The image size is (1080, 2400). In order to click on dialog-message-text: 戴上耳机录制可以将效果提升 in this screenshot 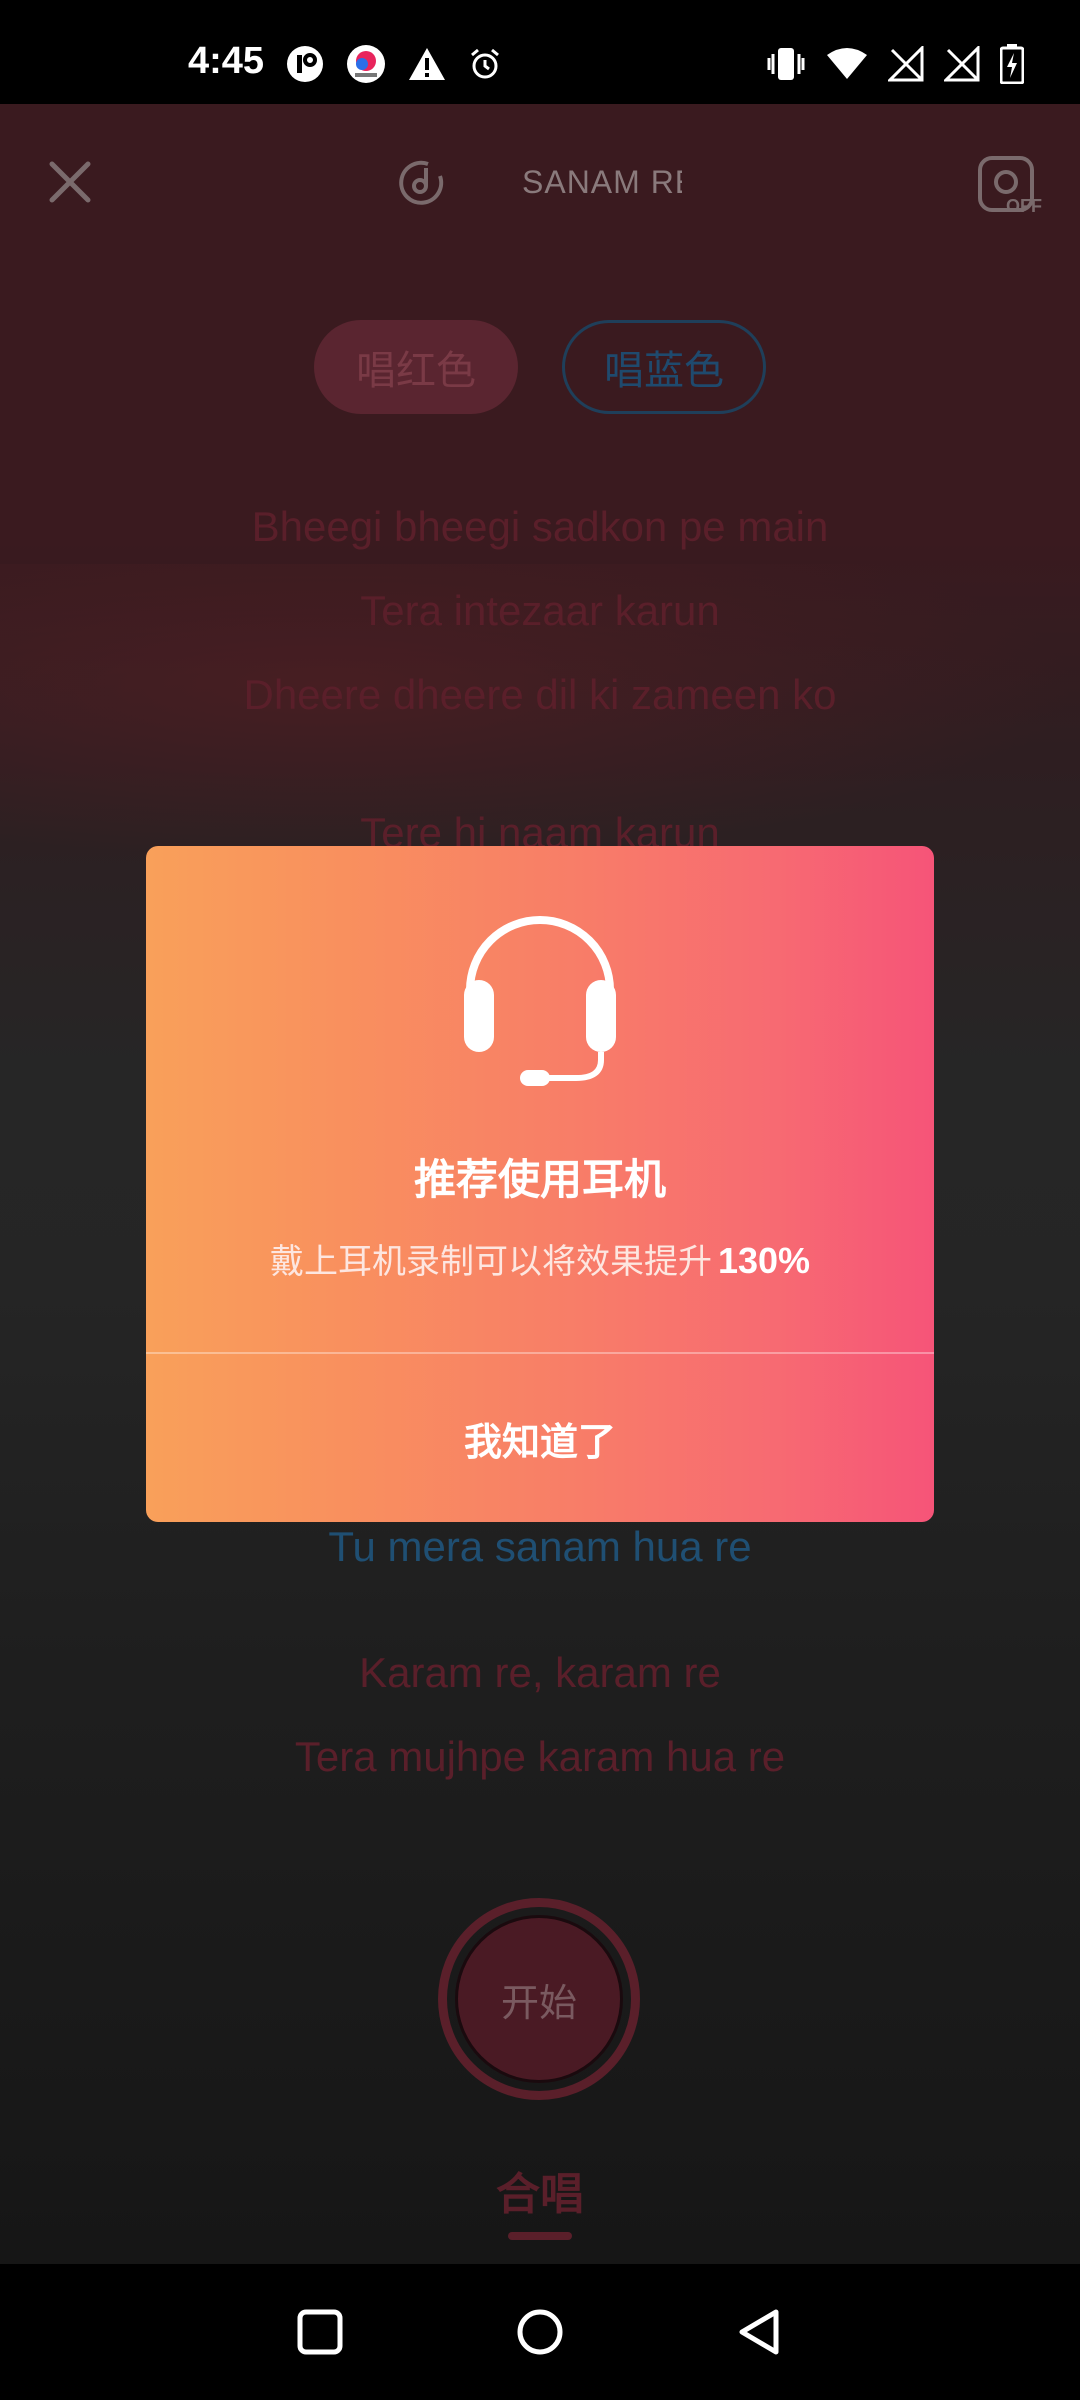, I will do `click(490, 1262)`.